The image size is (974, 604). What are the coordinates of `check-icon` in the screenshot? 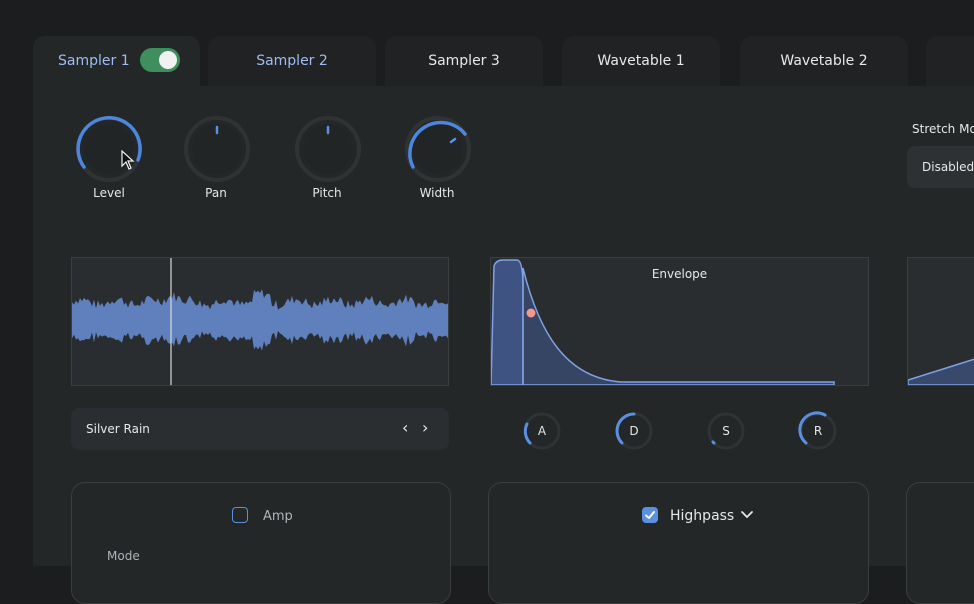 It's located at (650, 515).